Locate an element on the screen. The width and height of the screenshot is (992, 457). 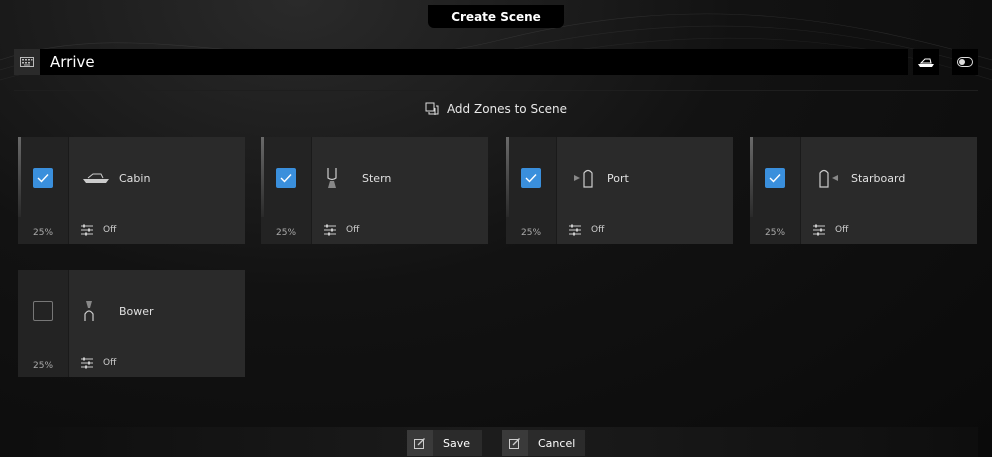
add-zones-header: Add Zones to Scene is located at coordinates (496, 109).